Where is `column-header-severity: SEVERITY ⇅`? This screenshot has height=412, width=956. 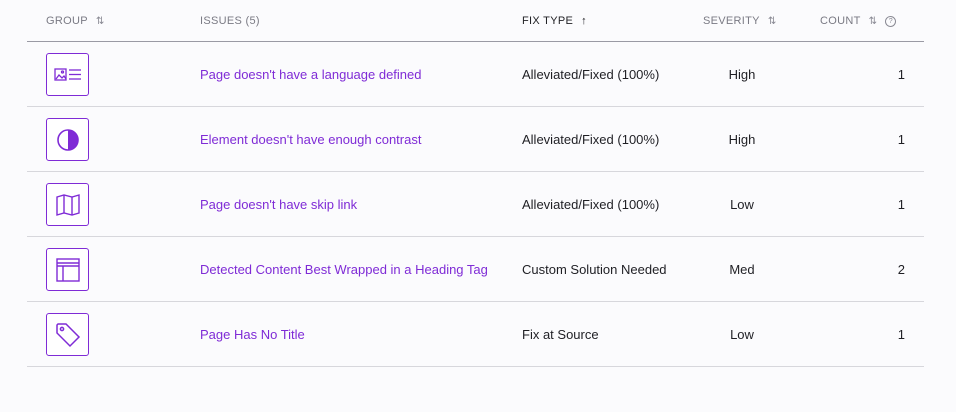 column-header-severity: SEVERITY ⇅ is located at coordinates (740, 21).